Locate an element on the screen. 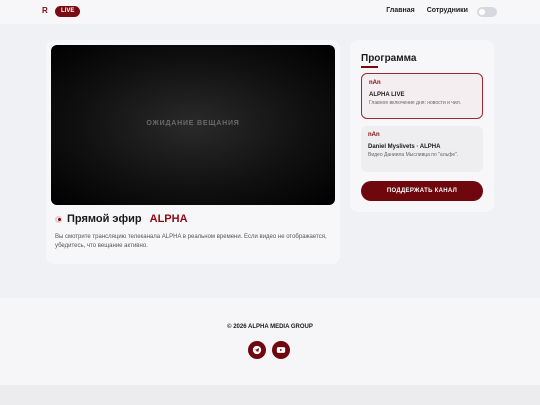 The width and height of the screenshot is (540, 405). bottom-strip is located at coordinates (270, 395).